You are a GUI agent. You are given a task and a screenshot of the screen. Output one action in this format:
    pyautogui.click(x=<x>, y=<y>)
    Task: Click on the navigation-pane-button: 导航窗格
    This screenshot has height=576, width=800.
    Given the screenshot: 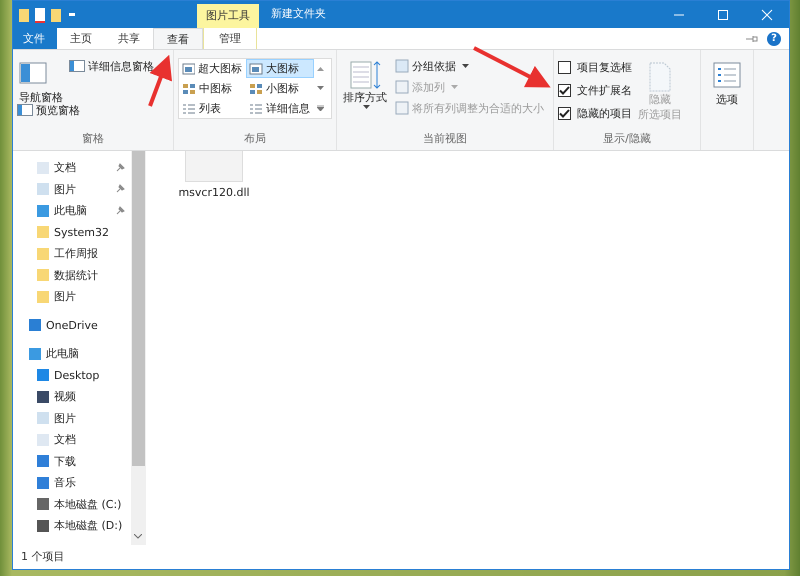 What is the action you would take?
    pyautogui.click(x=40, y=79)
    